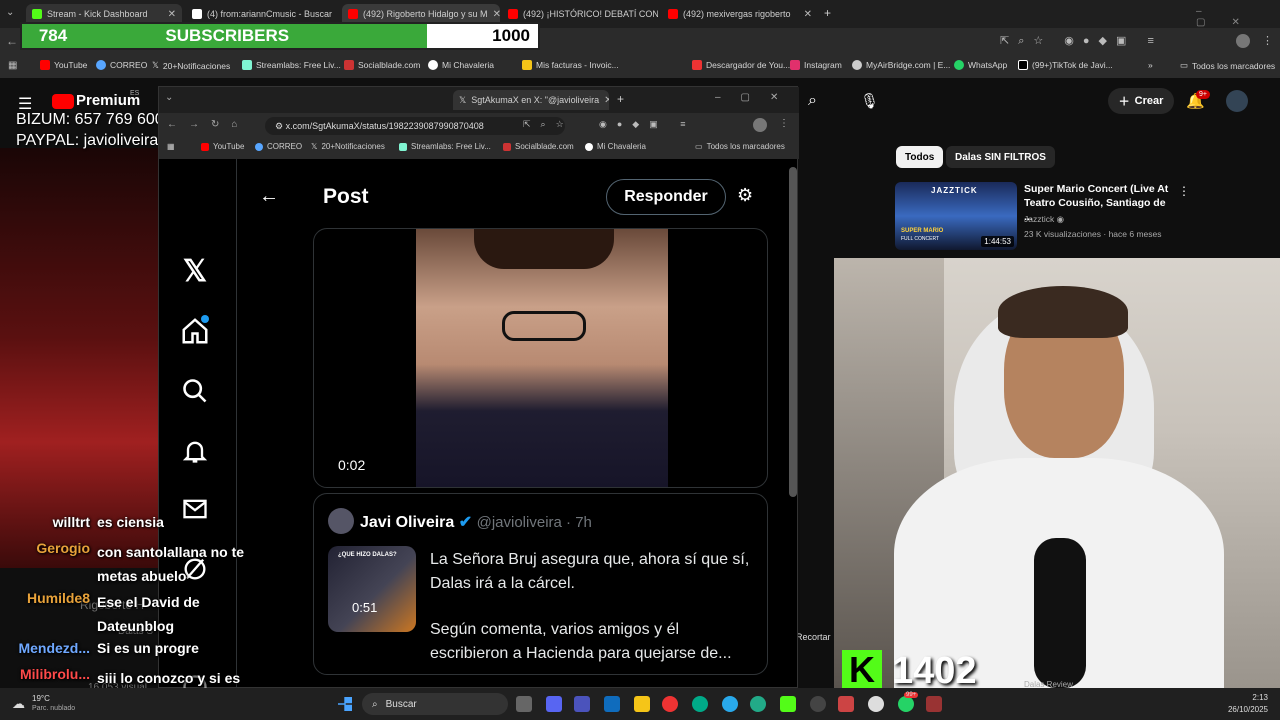 This screenshot has width=1280, height=720. I want to click on extension-icons: ◉●◆▣ ≡, so click(647, 124).